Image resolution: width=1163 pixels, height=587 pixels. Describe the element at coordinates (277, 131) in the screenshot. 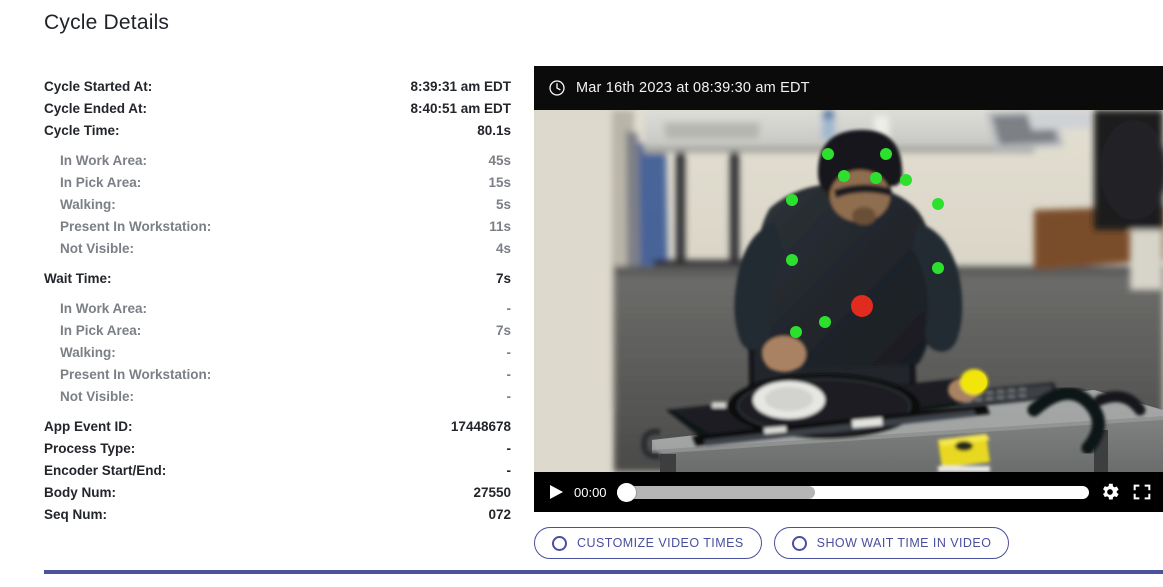

I see `detail-row: Cycle Time: 80.1s` at that location.